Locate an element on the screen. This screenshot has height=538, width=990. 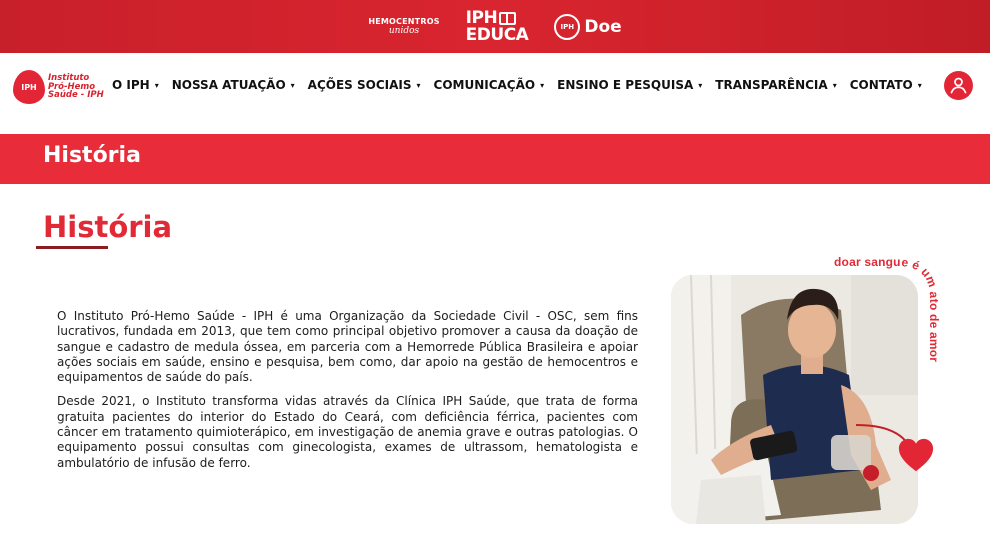
blood-drop-icon: IPH is located at coordinates (567, 26).